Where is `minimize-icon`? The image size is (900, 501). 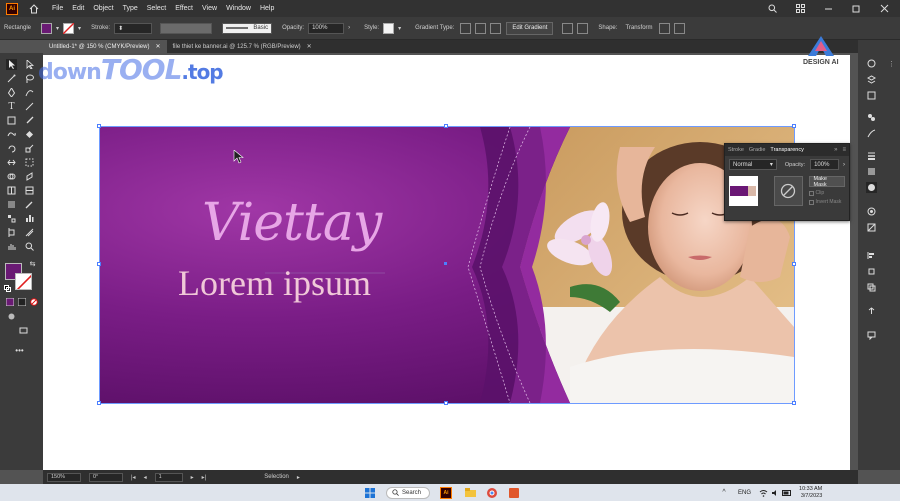
minimize-icon is located at coordinates (828, 9).